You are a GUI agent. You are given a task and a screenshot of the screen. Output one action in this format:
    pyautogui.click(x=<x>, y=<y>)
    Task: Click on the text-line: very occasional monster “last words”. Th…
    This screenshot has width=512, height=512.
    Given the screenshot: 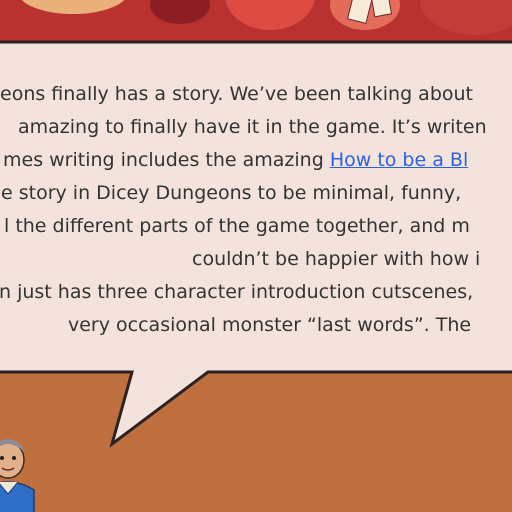 What is the action you would take?
    pyautogui.click(x=270, y=325)
    